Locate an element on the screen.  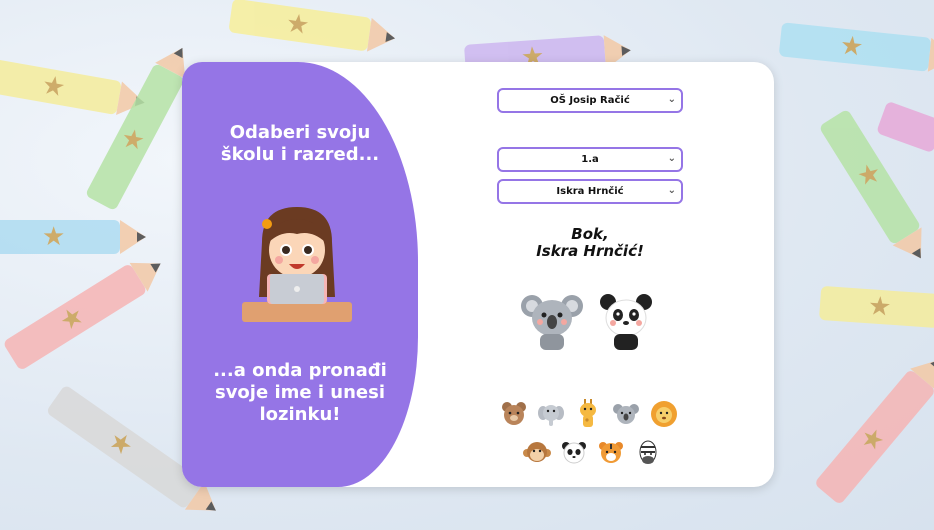
animal-tiger-icon is located at coordinates (611, 453).